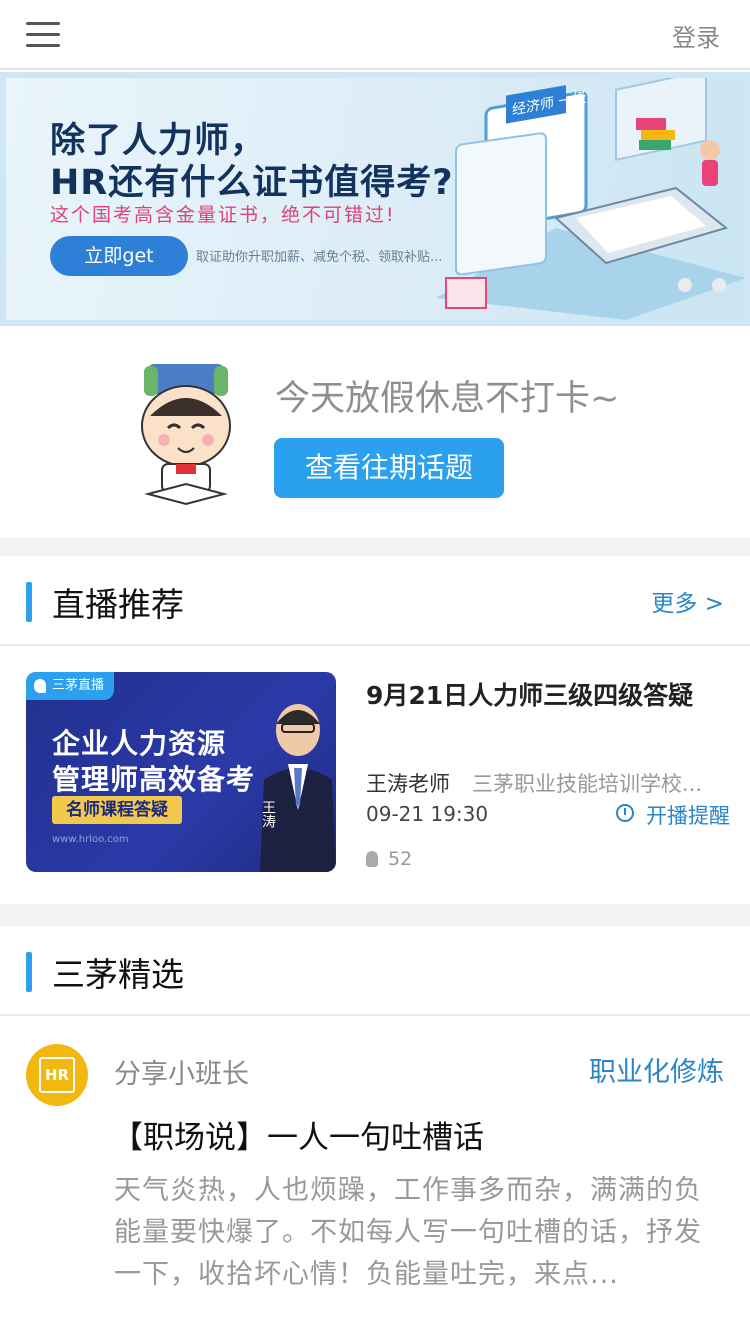 The height and width of the screenshot is (1334, 750). I want to click on thumb-person-name: 王涛, so click(268, 814).